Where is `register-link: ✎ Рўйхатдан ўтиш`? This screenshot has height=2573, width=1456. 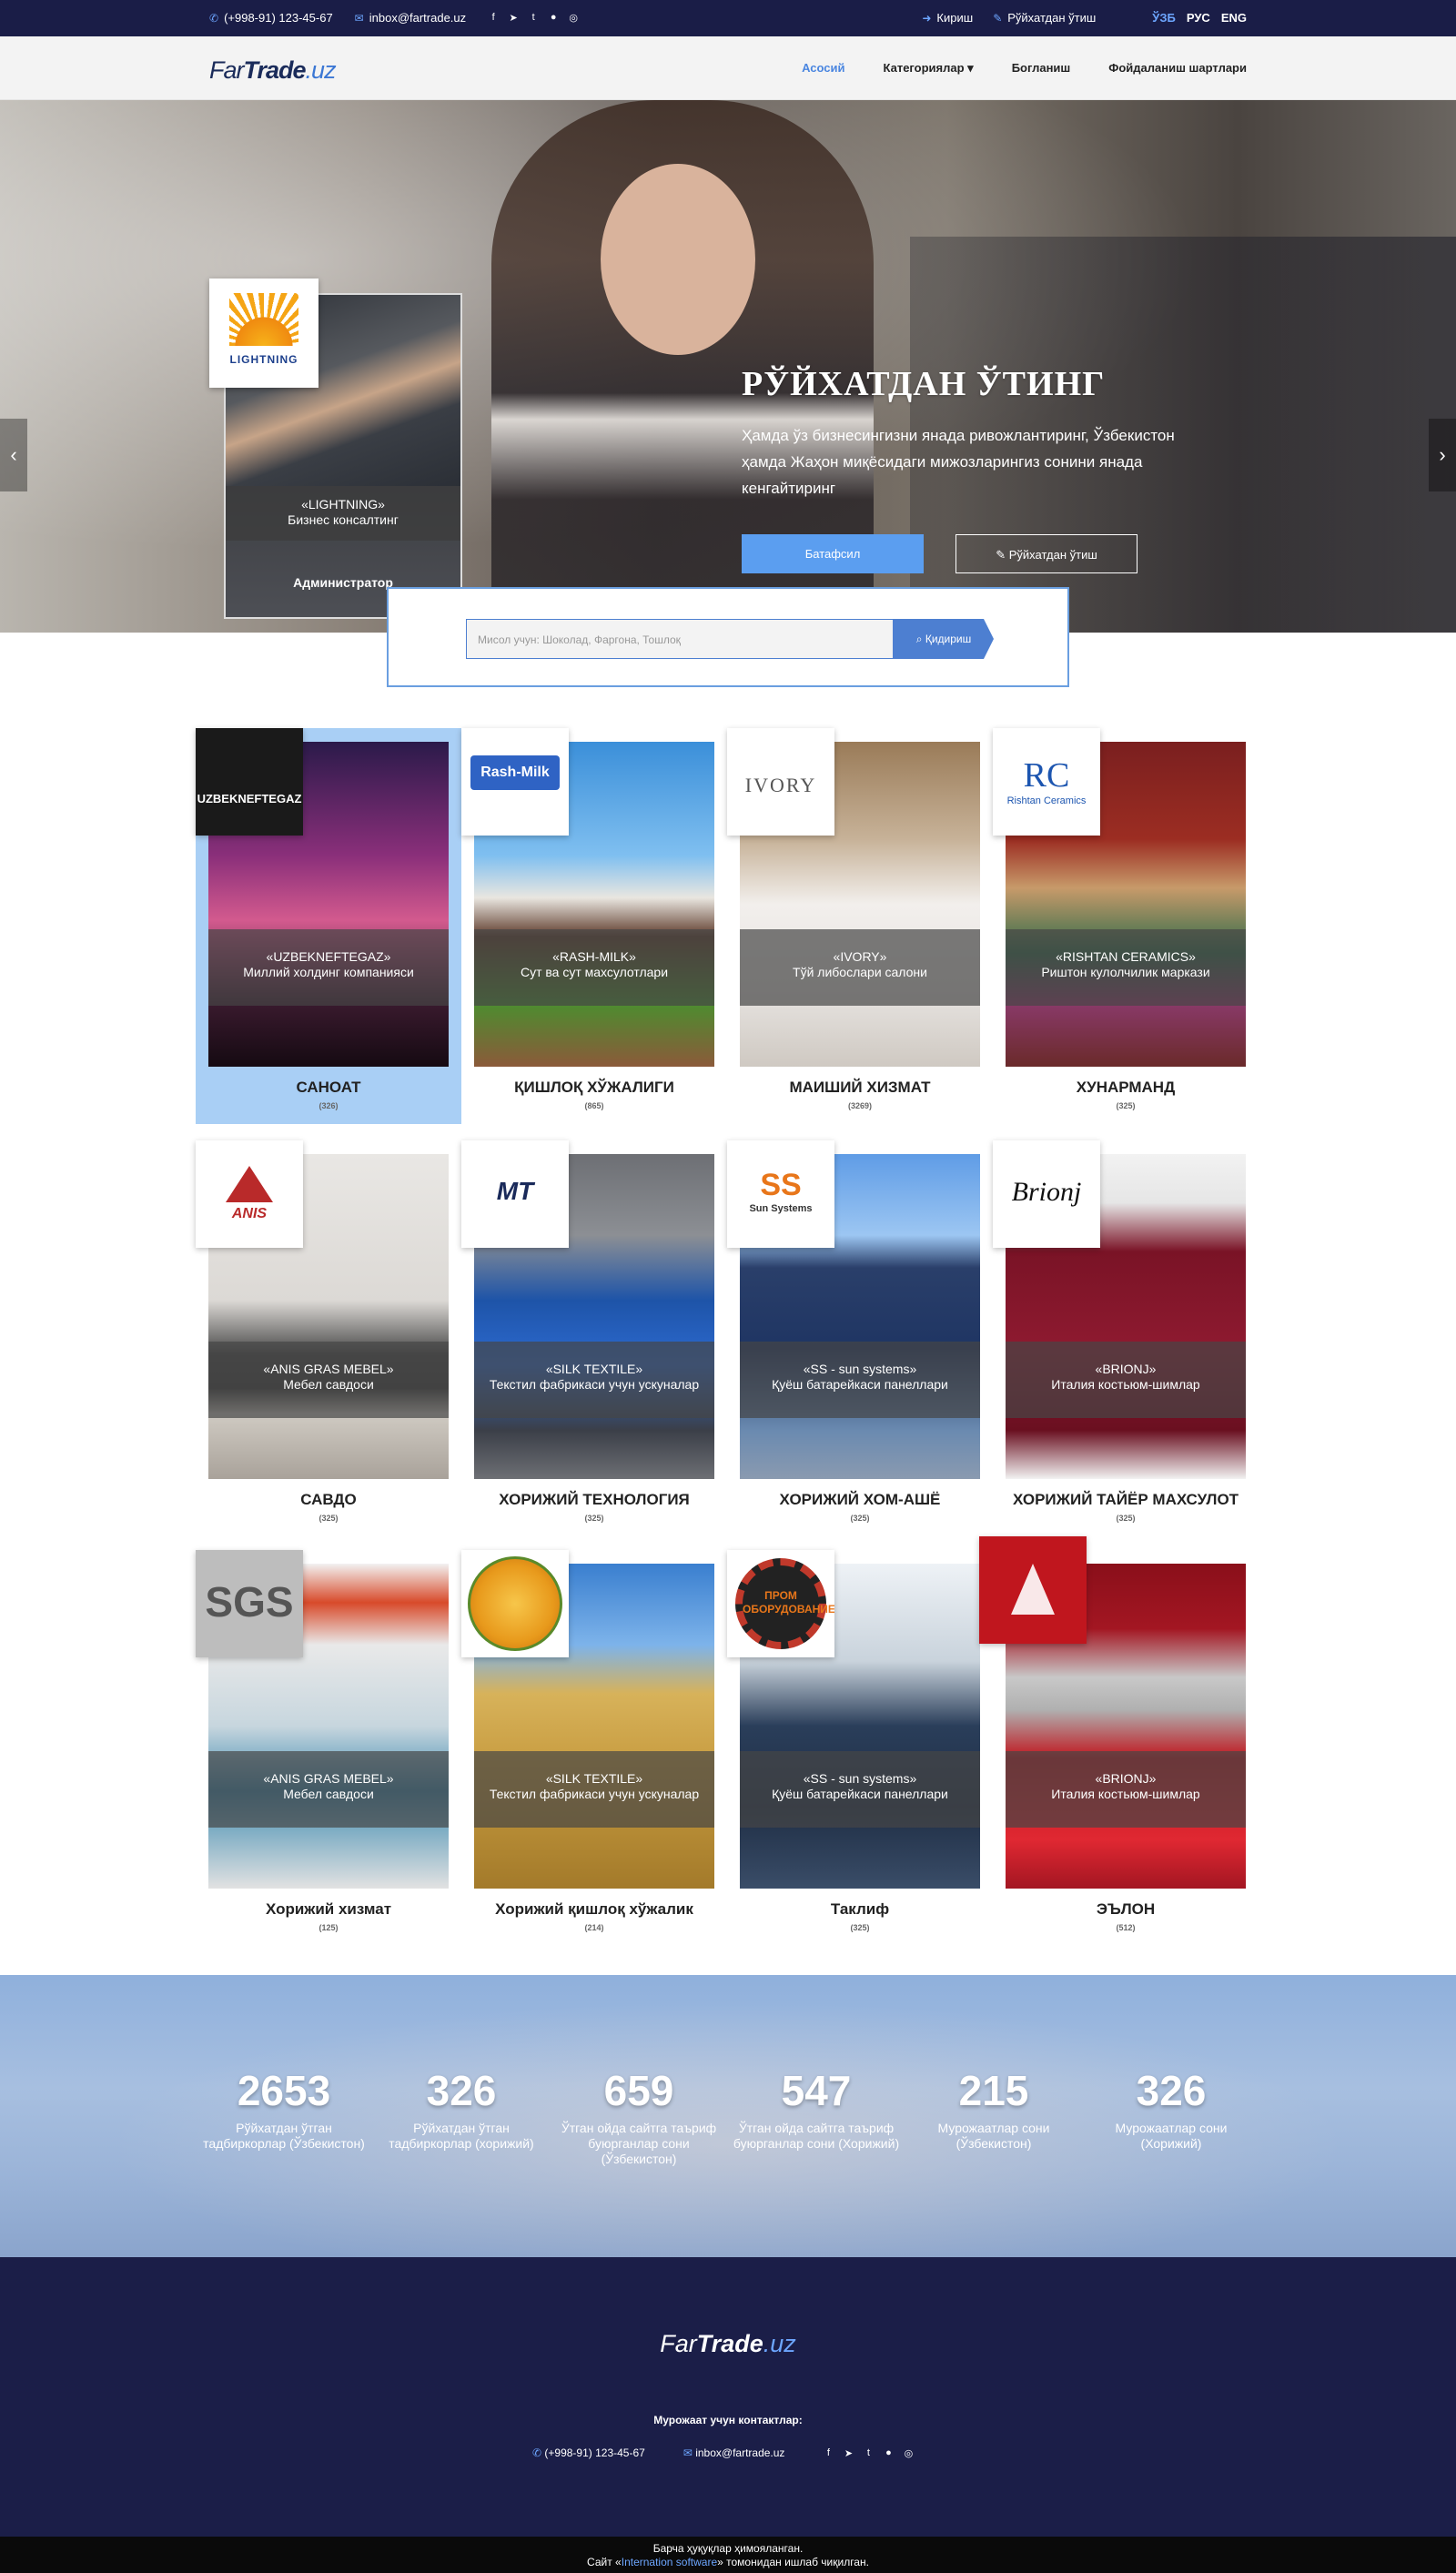
register-link: ✎ Рўйхатдан ўтиш is located at coordinates (1045, 18).